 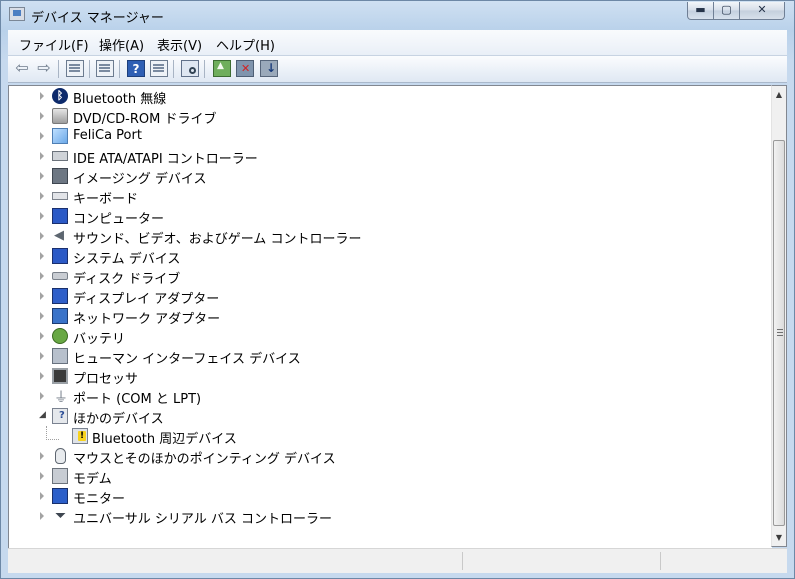 What do you see at coordinates (389, 396) in the screenshot?
I see `tree-item-ports: ポート (COM と LPT)` at bounding box center [389, 396].